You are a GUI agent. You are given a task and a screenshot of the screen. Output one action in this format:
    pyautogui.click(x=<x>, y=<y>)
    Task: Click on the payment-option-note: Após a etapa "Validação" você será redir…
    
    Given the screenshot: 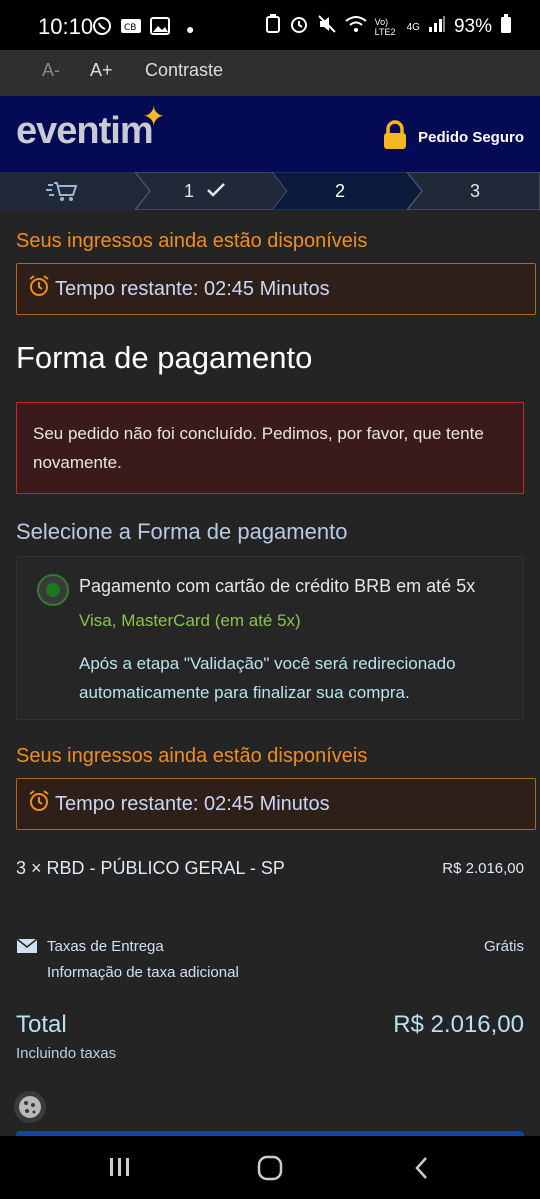 What is the action you would take?
    pyautogui.click(x=267, y=678)
    